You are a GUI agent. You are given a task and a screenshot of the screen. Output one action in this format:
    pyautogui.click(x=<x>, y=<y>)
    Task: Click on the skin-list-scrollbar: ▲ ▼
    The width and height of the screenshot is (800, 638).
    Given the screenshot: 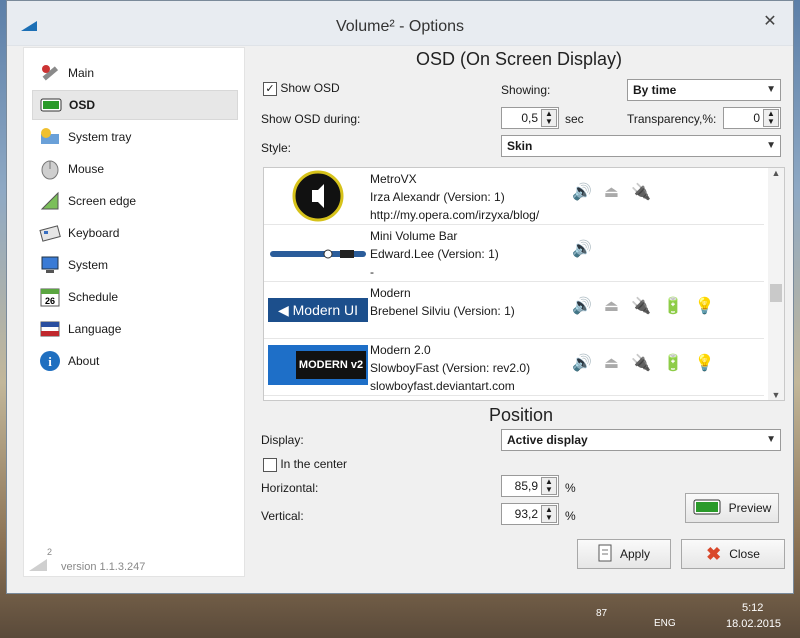 What is the action you would take?
    pyautogui.click(x=776, y=284)
    